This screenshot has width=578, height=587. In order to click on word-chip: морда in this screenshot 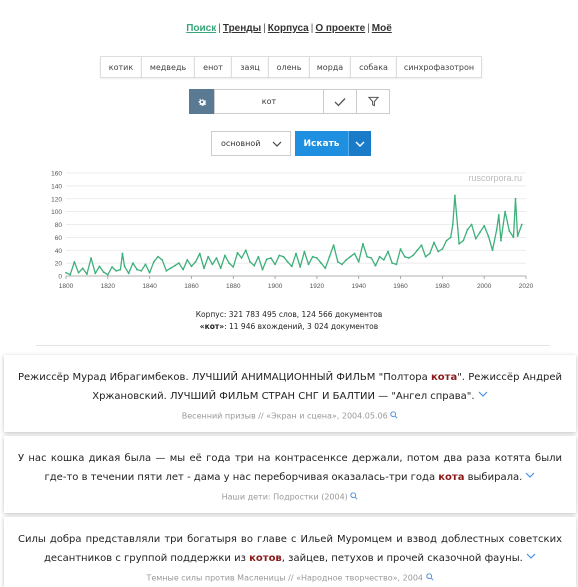, I will do `click(330, 67)`.